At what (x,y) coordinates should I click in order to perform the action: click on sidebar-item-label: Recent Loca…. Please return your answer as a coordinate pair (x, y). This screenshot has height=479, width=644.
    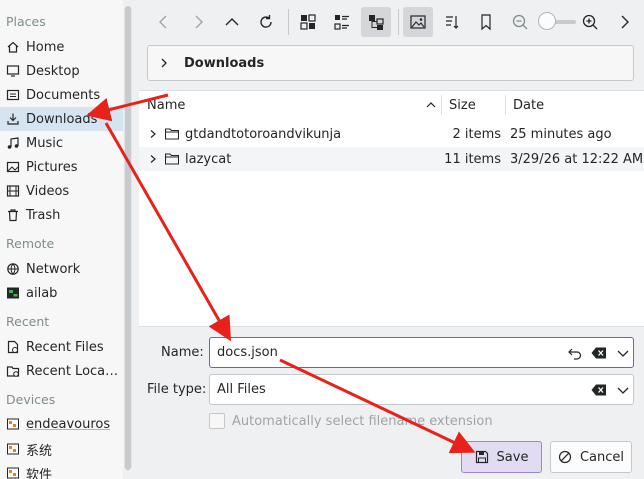
    Looking at the image, I should click on (72, 371).